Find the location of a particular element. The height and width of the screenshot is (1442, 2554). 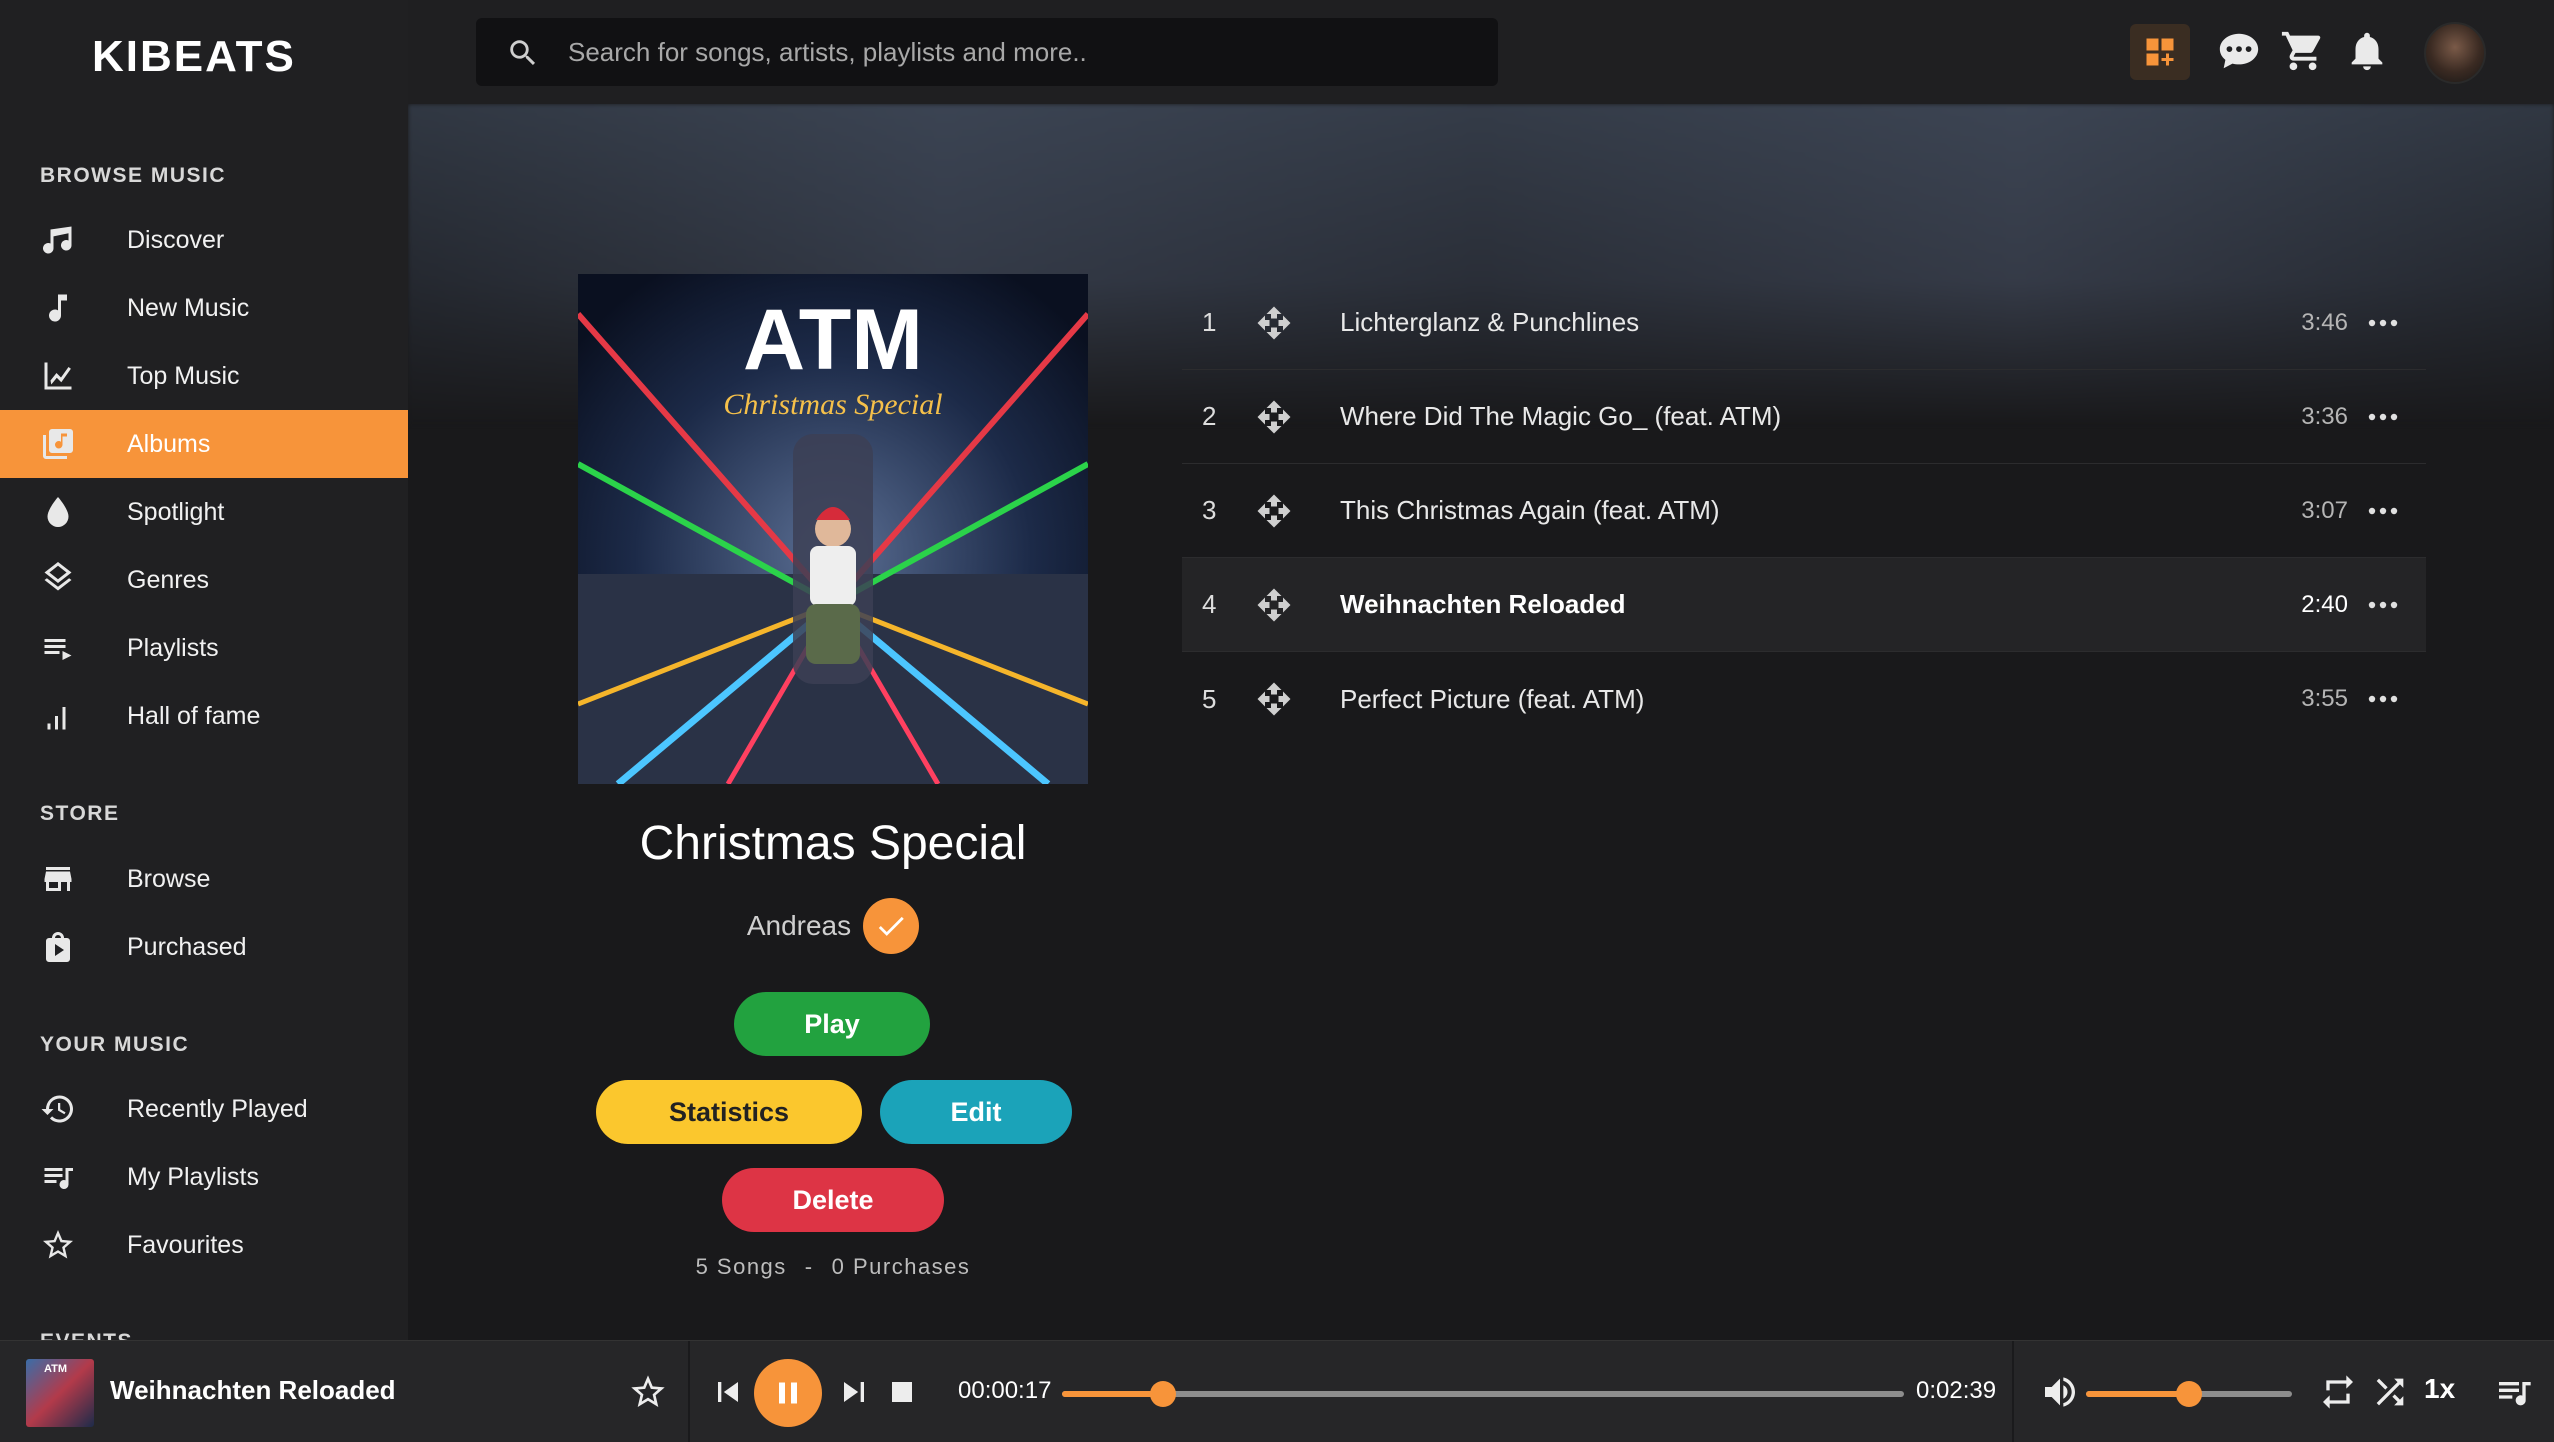

table-row-current: 4 Weihnachten Reloaded 2:40 is located at coordinates (1804, 605).